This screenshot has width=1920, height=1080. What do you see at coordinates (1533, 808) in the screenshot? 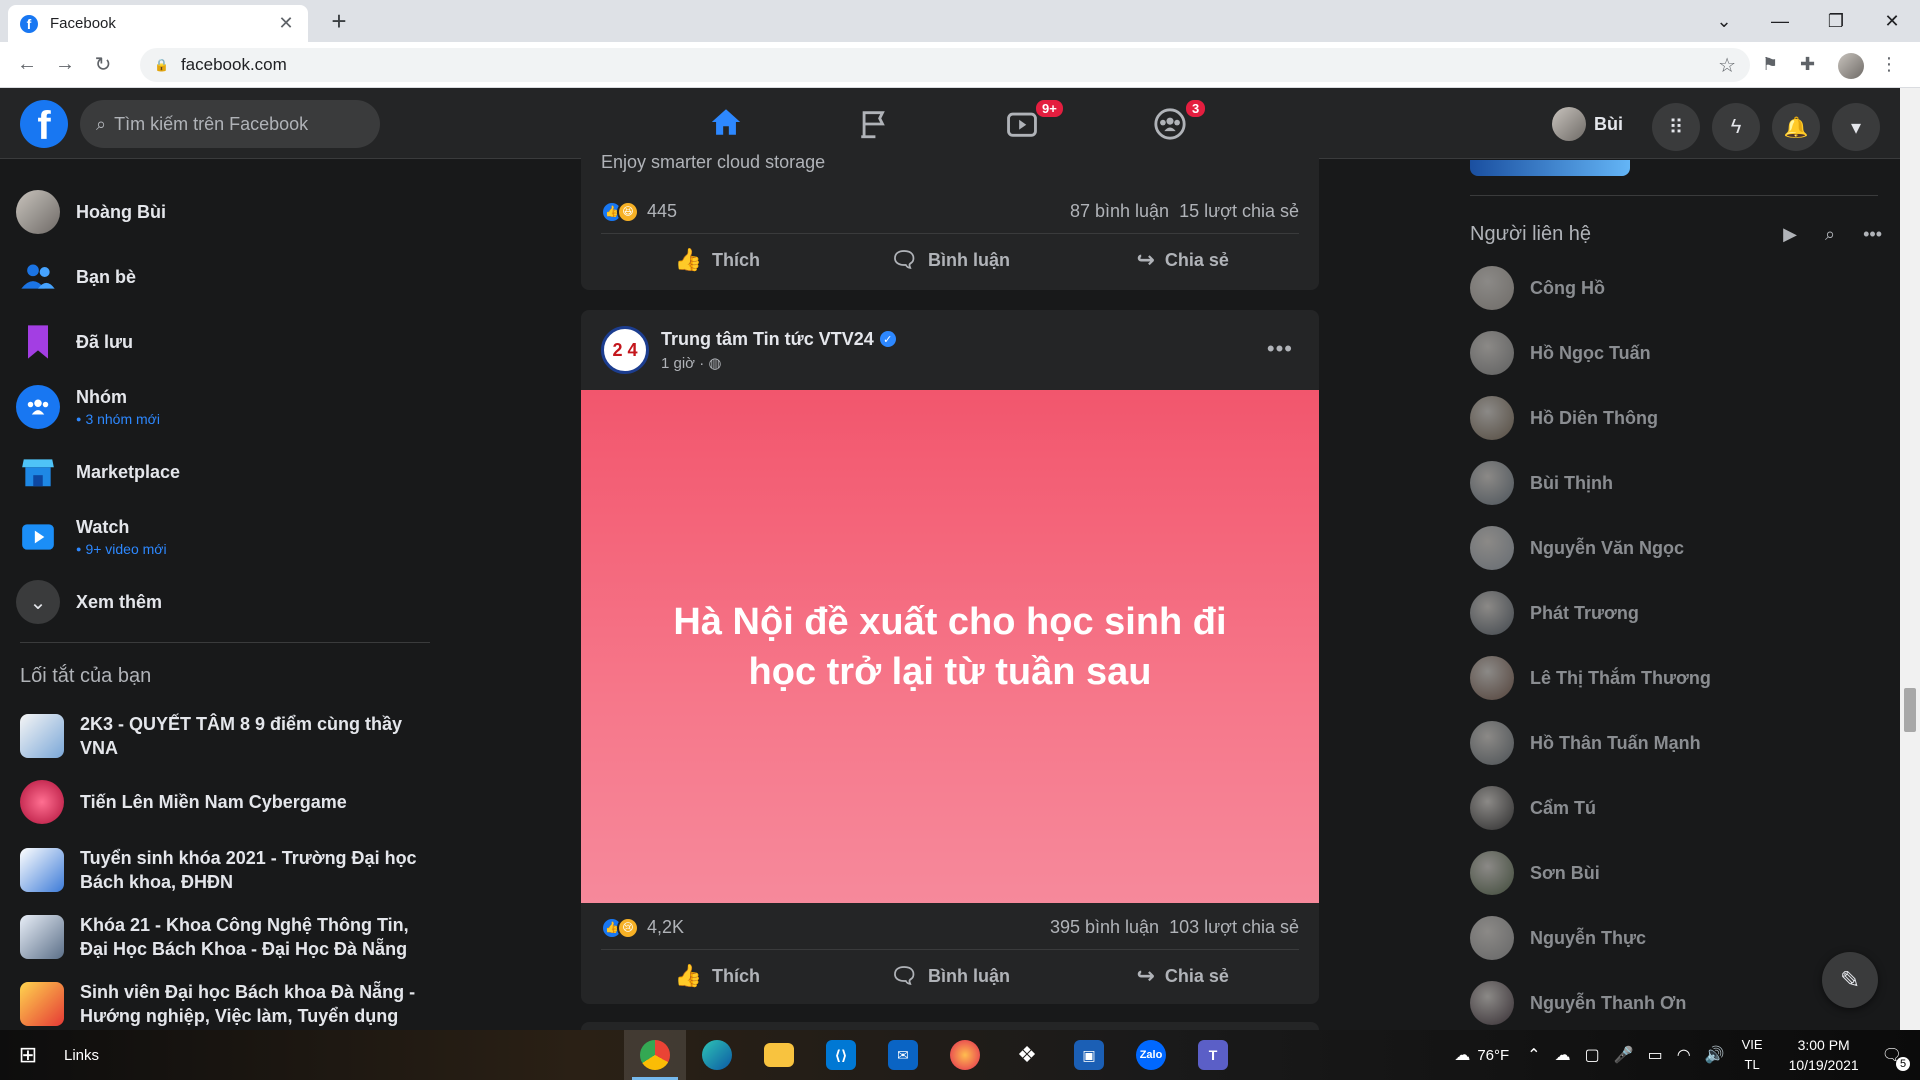
I see `contact-item: Cẩm Tú` at bounding box center [1533, 808].